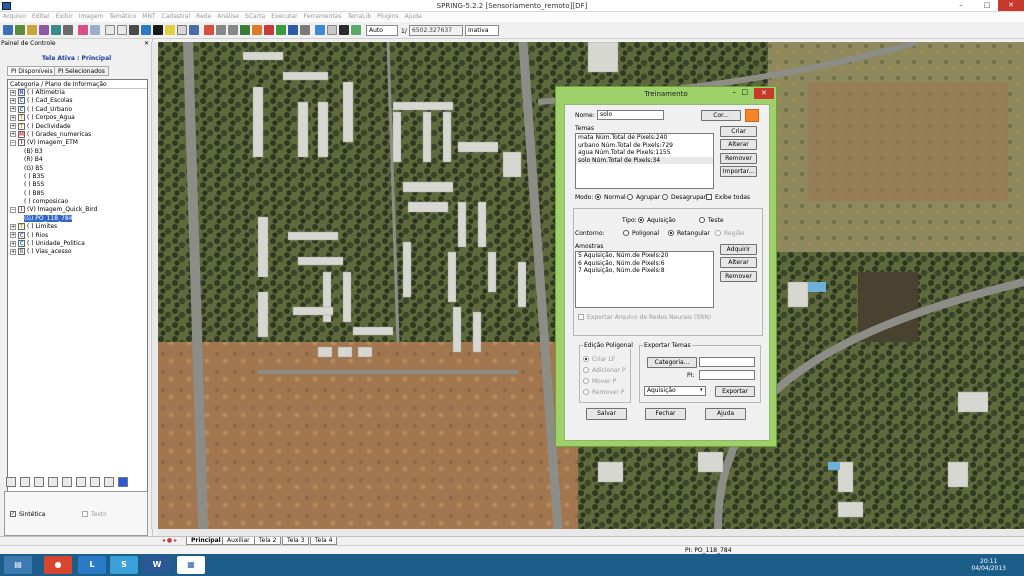 Image resolution: width=1024 pixels, height=576 pixels. What do you see at coordinates (39, 482) in the screenshot?
I see `grid-tool-icon` at bounding box center [39, 482].